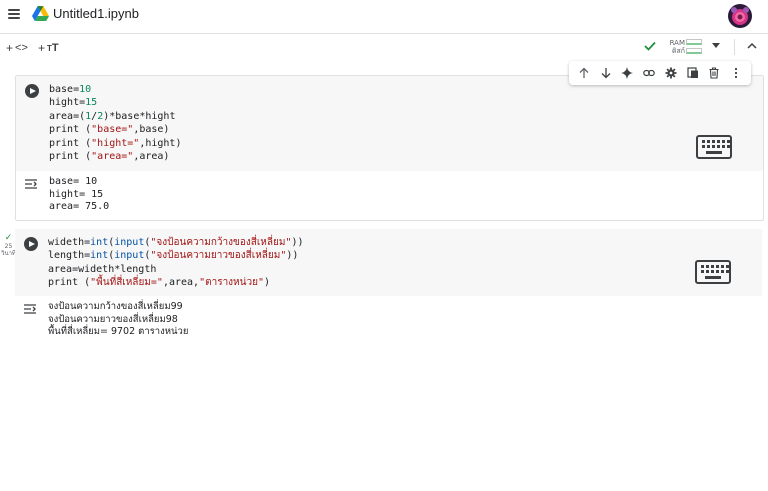 The image size is (768, 491). I want to click on ram-label: RAM, so click(677, 43).